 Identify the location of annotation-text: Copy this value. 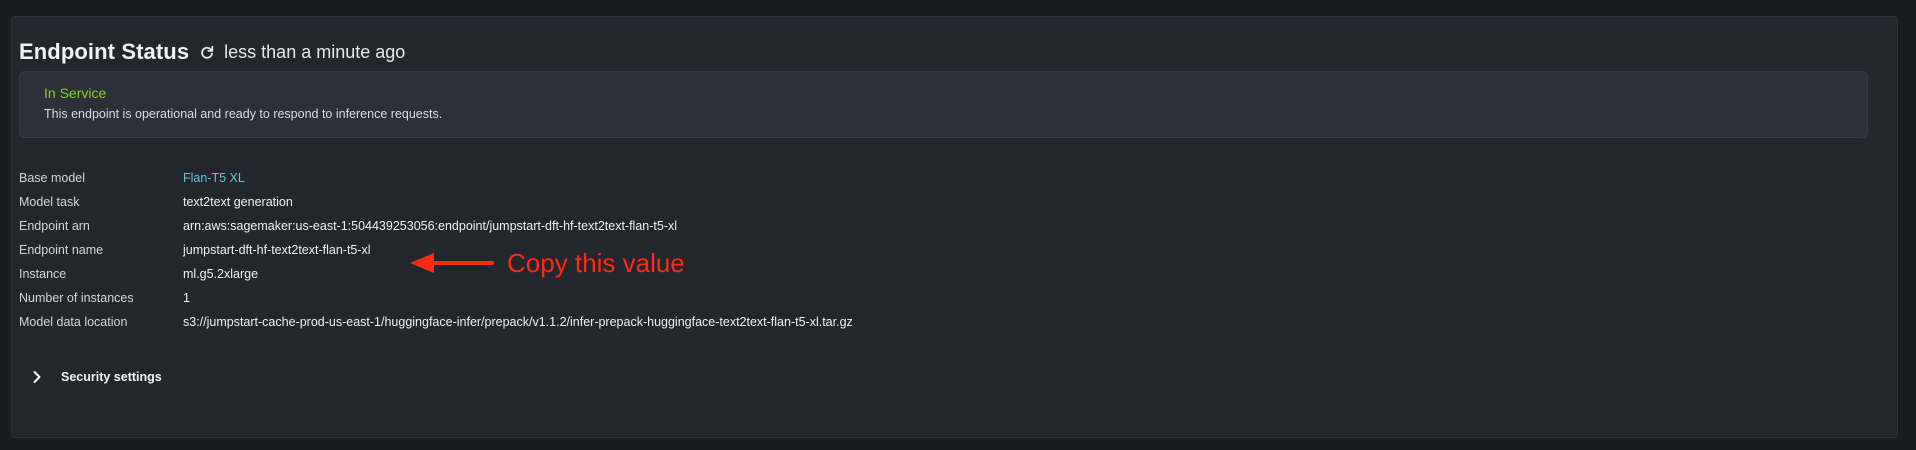
(596, 263).